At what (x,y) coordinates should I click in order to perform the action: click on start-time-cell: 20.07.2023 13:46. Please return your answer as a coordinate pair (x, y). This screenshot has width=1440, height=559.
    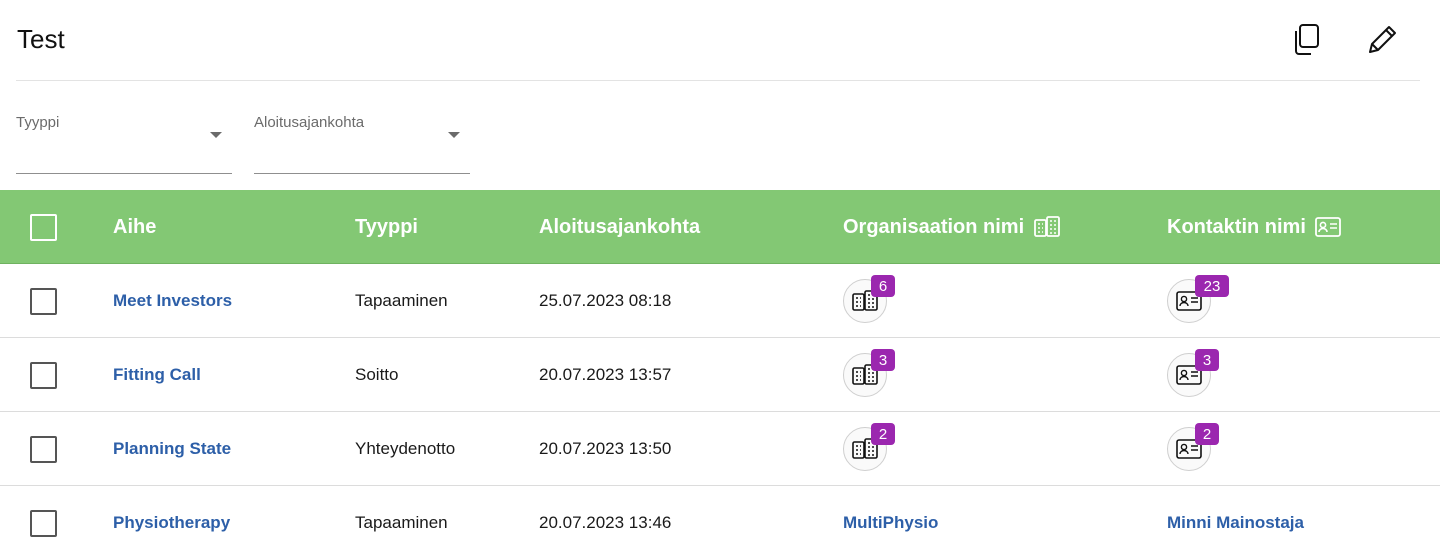
    Looking at the image, I should click on (605, 522).